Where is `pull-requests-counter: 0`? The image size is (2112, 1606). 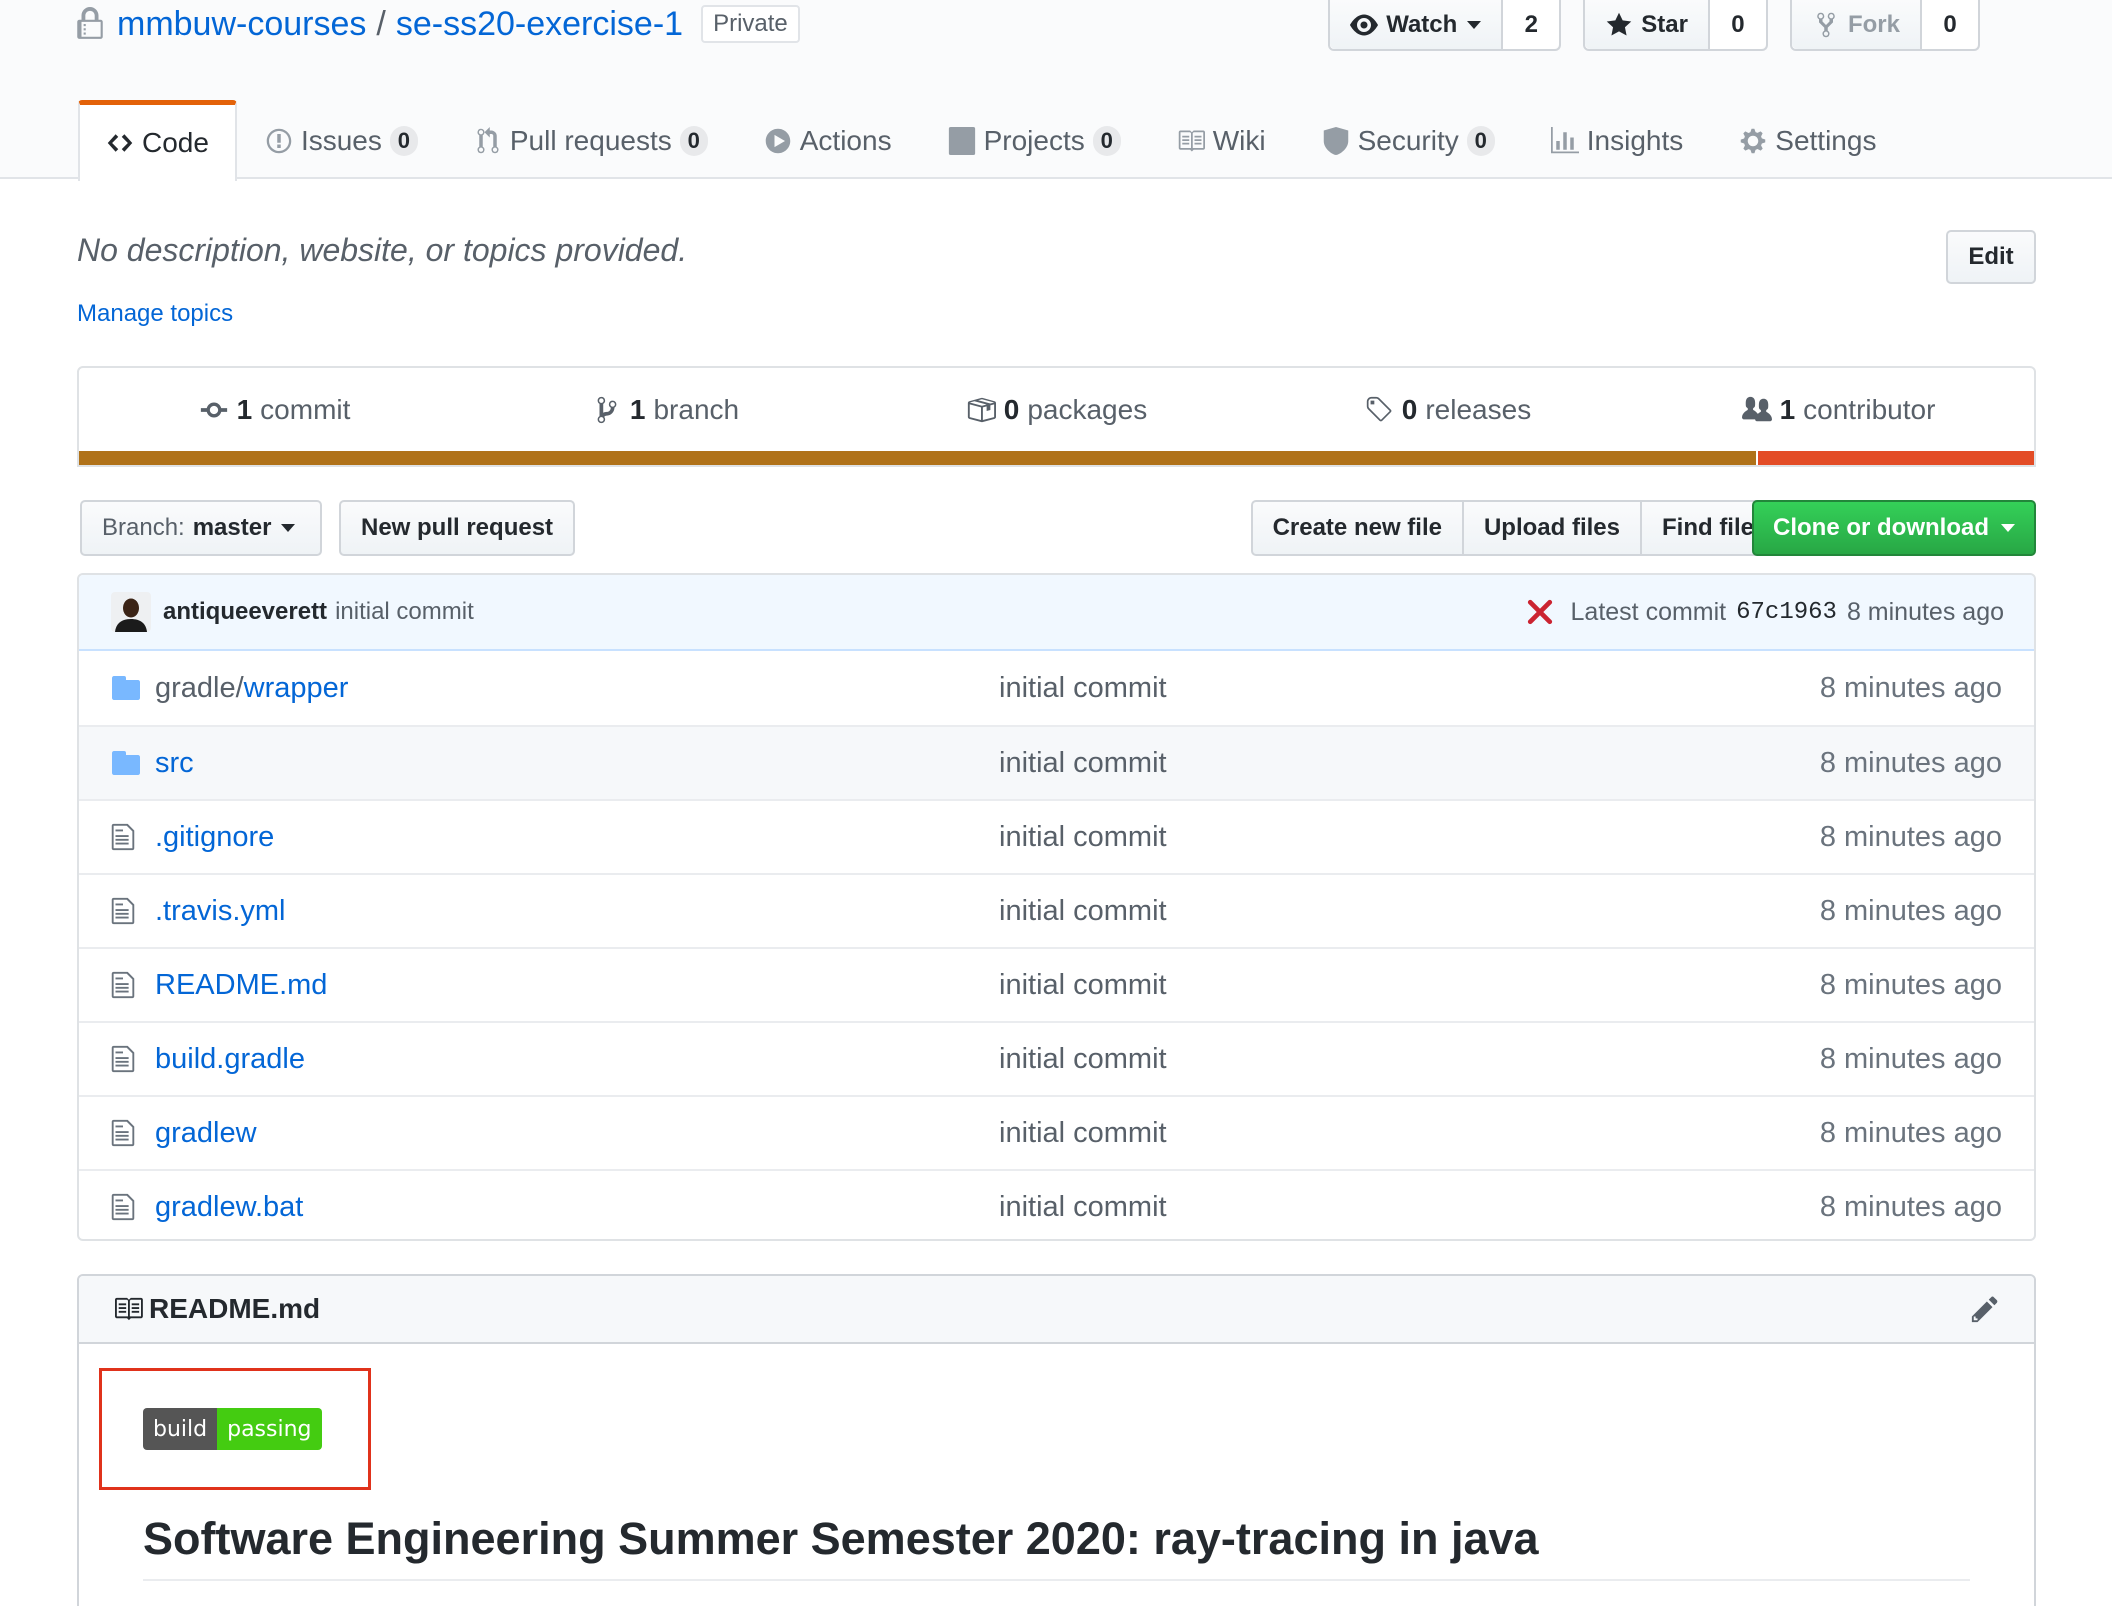 pull-requests-counter: 0 is located at coordinates (693, 140).